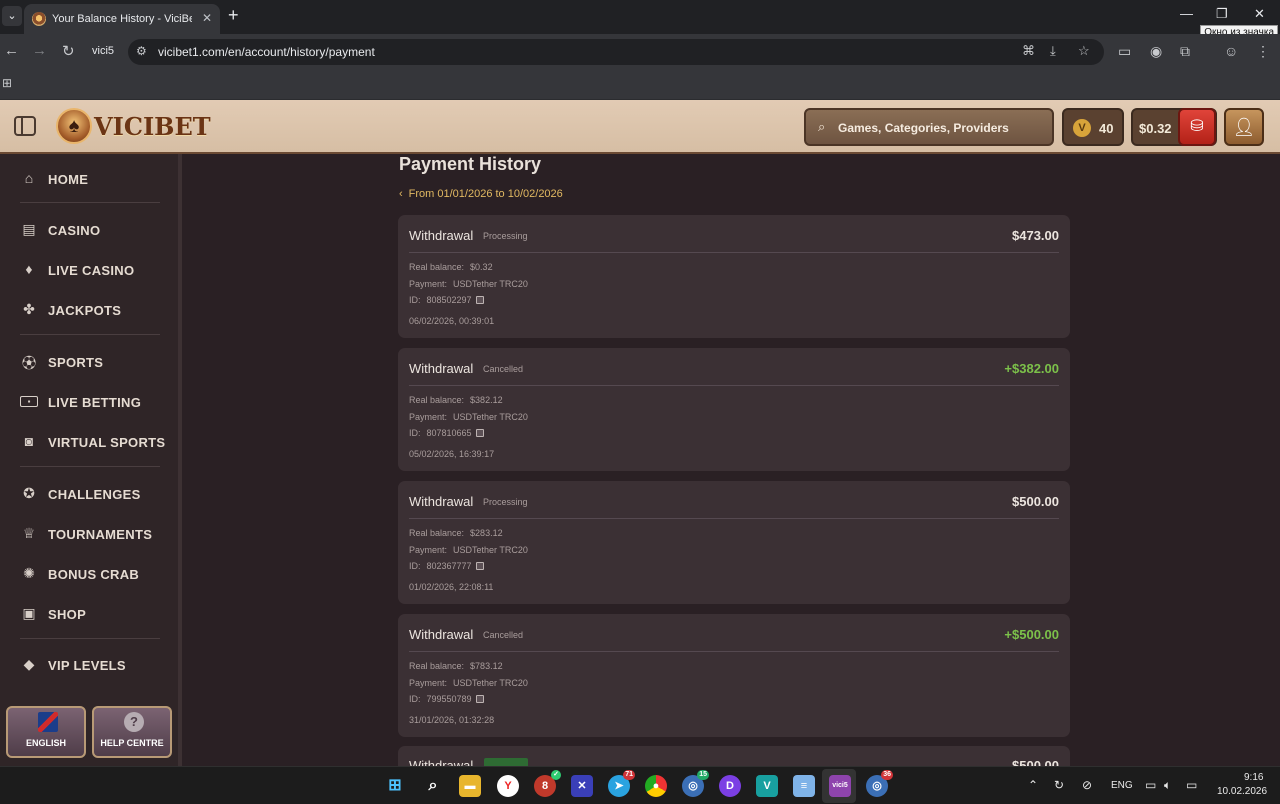 The height and width of the screenshot is (804, 1280). Describe the element at coordinates (29, 363) in the screenshot. I see `football-icon: ⚽︎` at that location.